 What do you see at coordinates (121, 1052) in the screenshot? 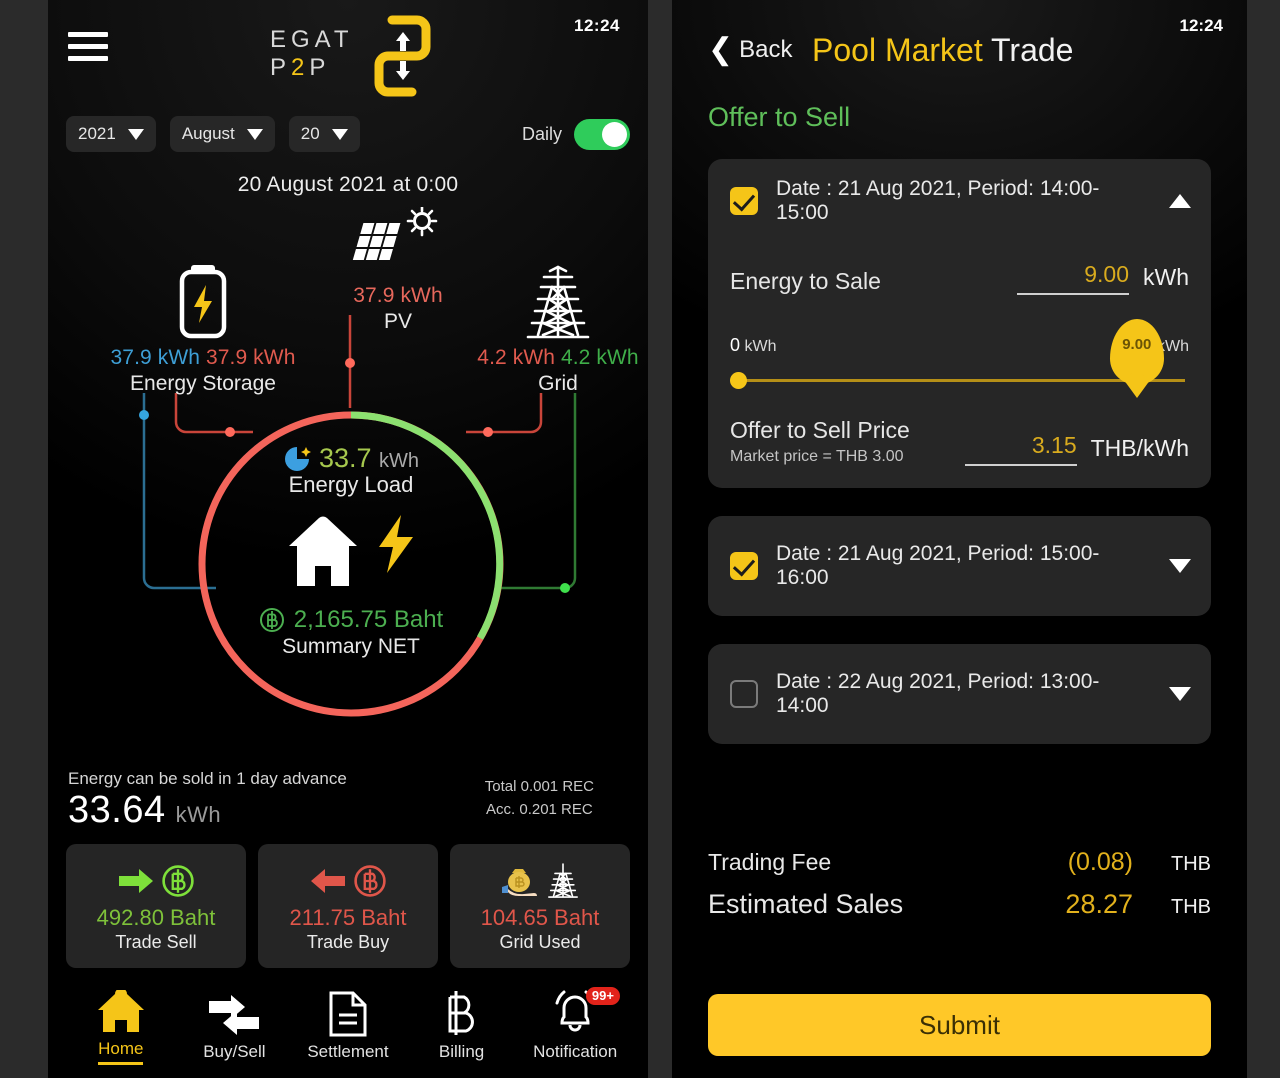
I see `nav-label-home: Home` at bounding box center [121, 1052].